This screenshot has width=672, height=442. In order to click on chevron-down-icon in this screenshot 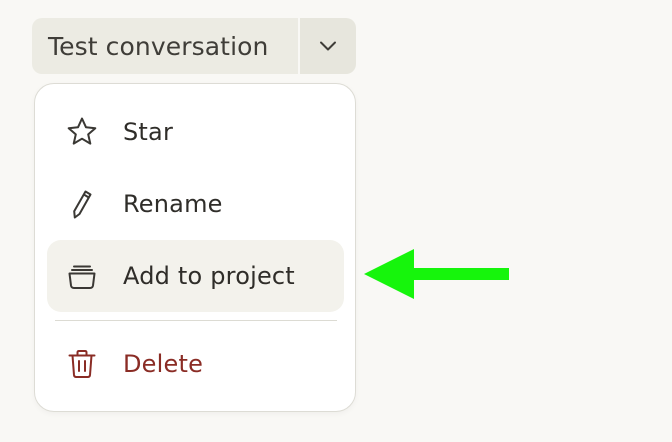, I will do `click(328, 46)`.